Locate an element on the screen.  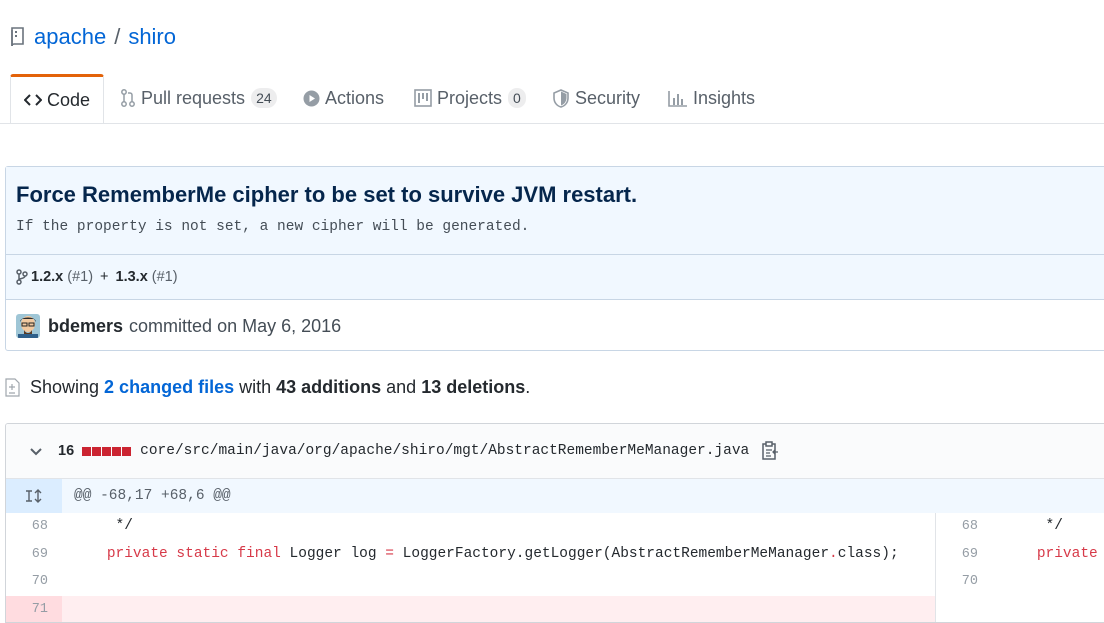
commit-meta: bdemers committed on May 6, 2016 is located at coordinates (555, 325).